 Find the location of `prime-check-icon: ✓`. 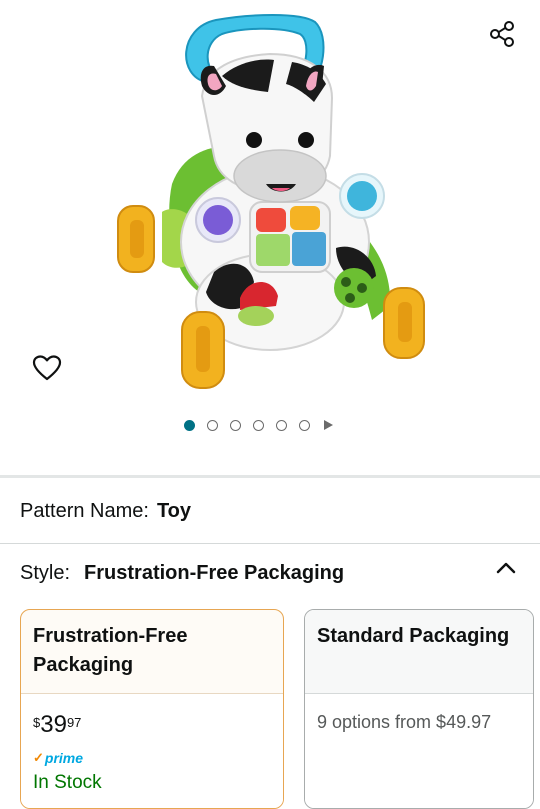

prime-check-icon: ✓ is located at coordinates (38, 757).